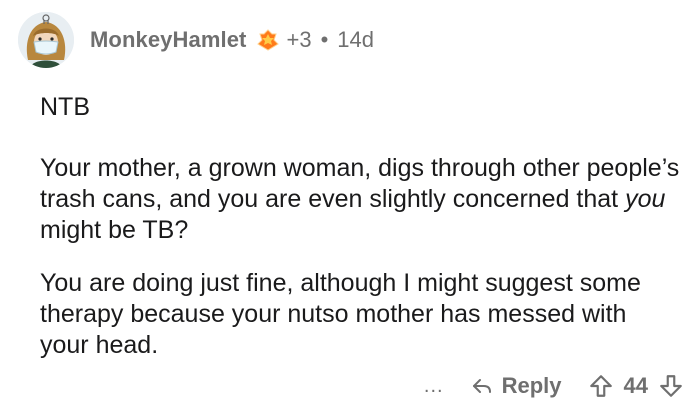 Image resolution: width=700 pixels, height=404 pixels. I want to click on vote-controls: 44, so click(636, 386).